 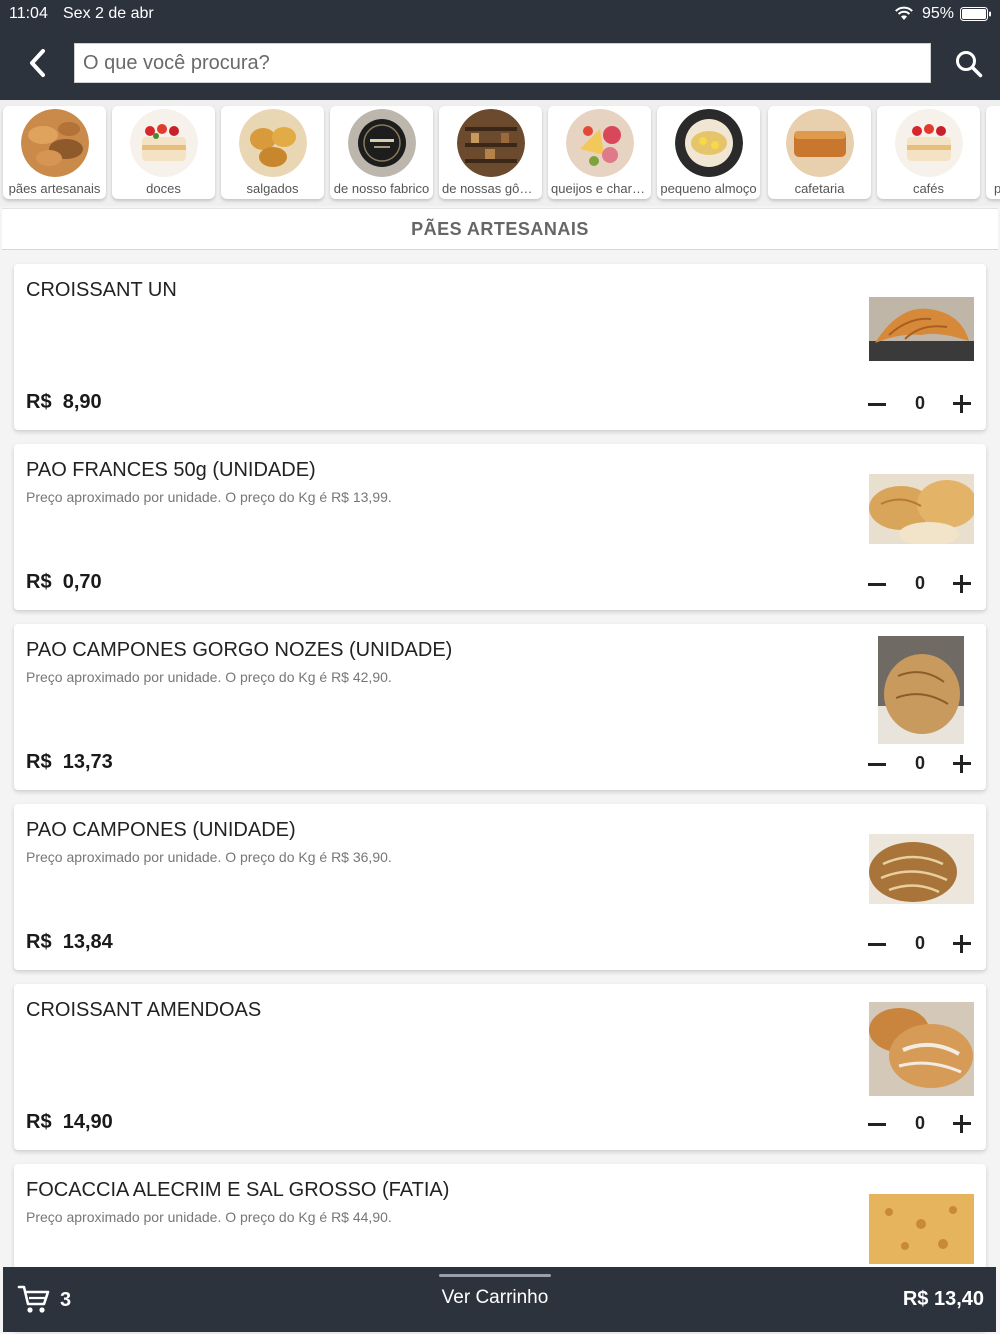 I want to click on category-pequeno-almoco: pequeno almoço, so click(x=708, y=152).